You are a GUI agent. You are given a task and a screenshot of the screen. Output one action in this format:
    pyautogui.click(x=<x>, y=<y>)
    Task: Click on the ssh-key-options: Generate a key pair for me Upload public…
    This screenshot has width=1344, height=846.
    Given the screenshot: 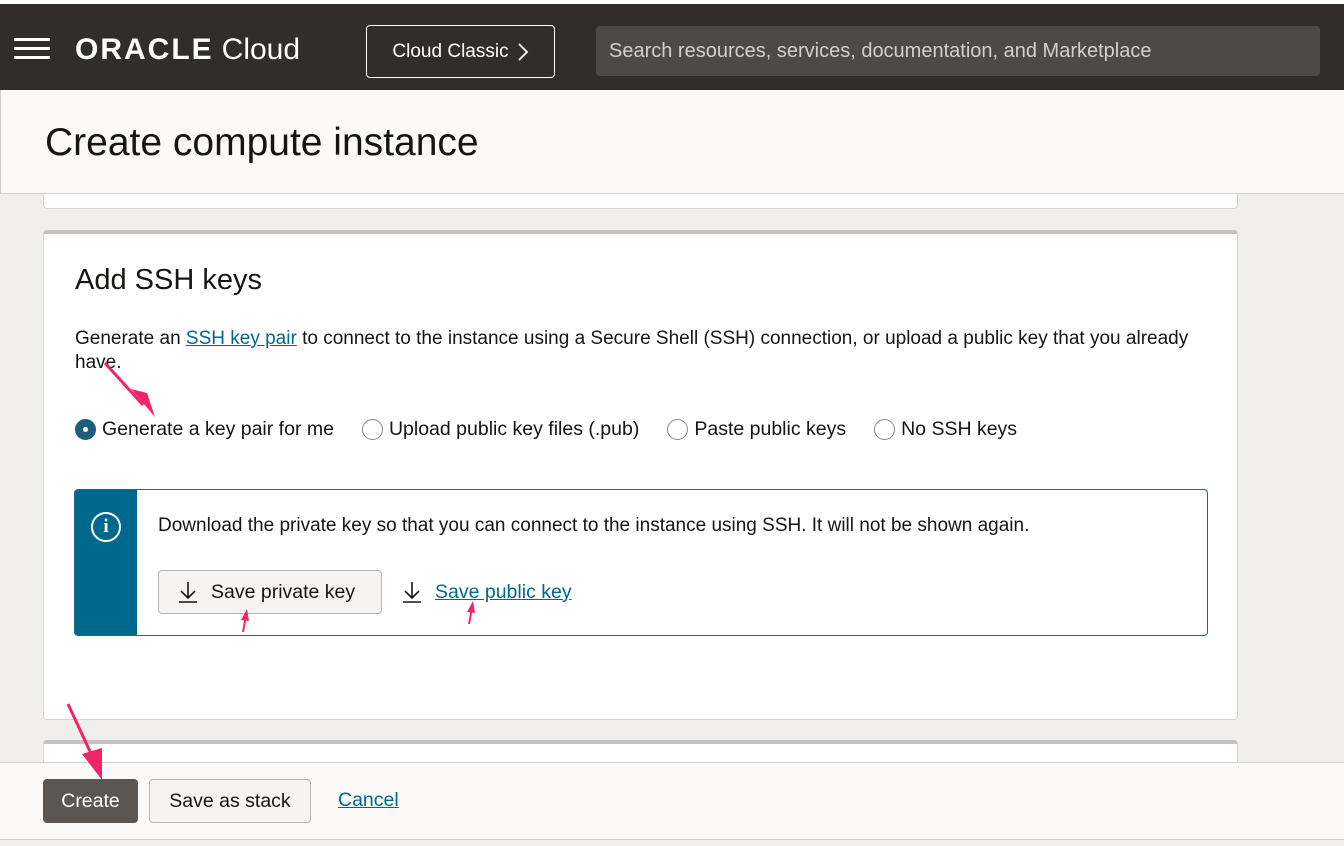 What is the action you would take?
    pyautogui.click(x=560, y=429)
    